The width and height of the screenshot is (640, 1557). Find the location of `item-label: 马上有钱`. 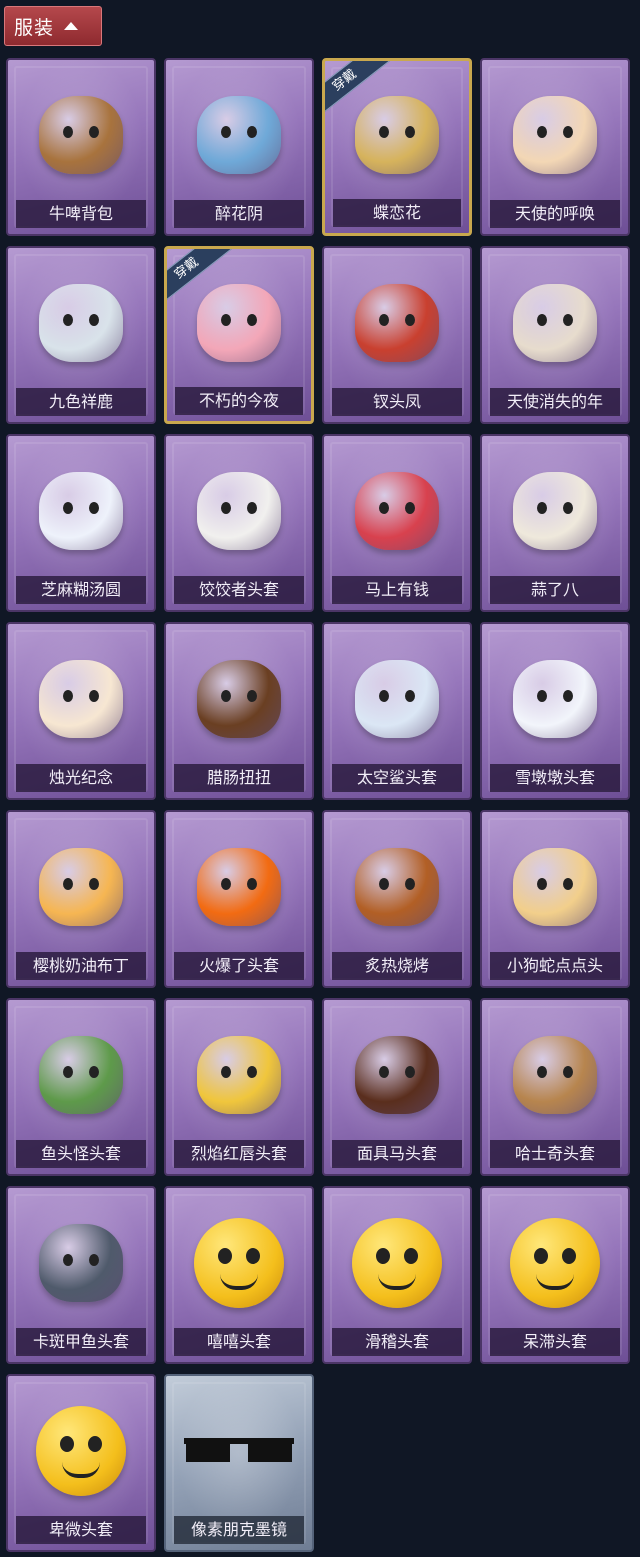

item-label: 马上有钱 is located at coordinates (397, 590).